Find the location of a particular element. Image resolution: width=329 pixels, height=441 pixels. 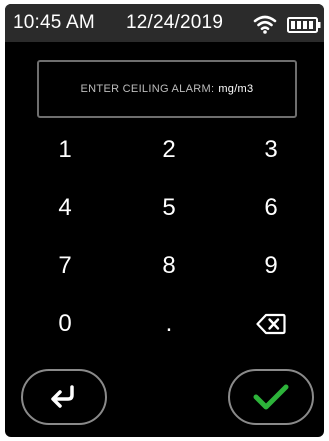

battery-full-icon is located at coordinates (304, 25).